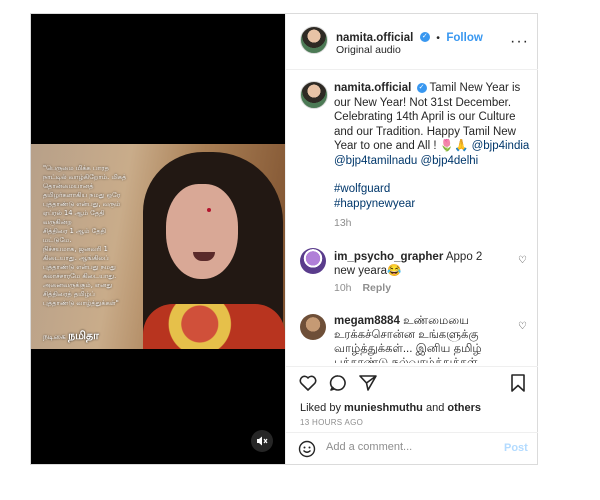 The height and width of the screenshot is (500, 600). Describe the element at coordinates (412, 382) in the screenshot. I see `post-actions` at that location.